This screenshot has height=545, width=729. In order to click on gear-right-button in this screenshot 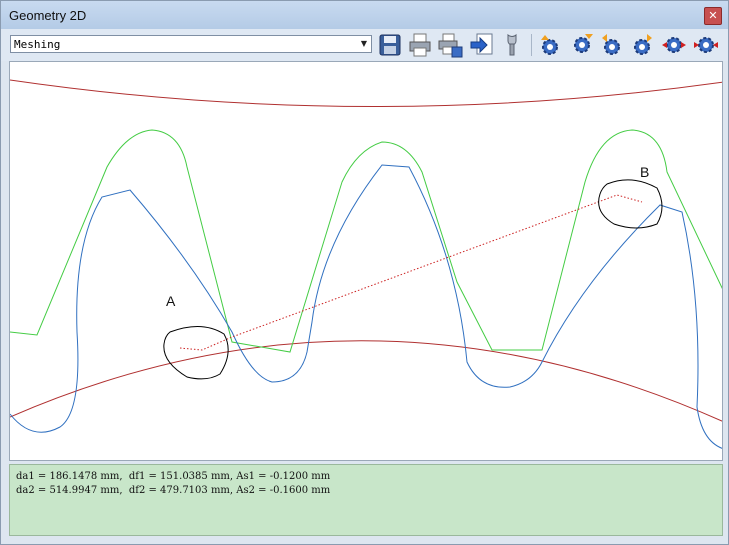, I will do `click(642, 45)`.